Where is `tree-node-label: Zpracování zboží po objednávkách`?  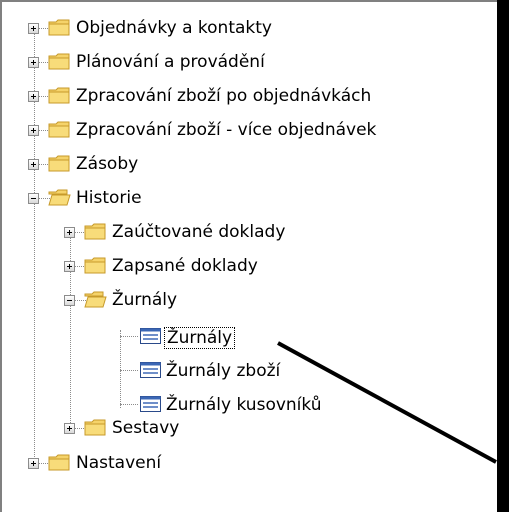
tree-node-label: Zpracování zboží po objednávkách is located at coordinates (224, 96).